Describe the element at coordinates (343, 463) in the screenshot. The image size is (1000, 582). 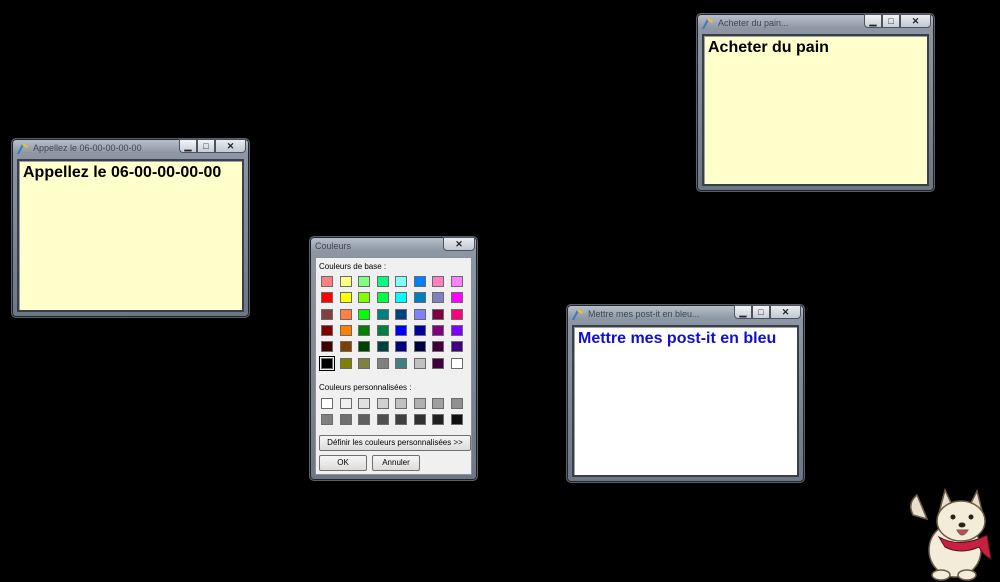
I see `ok-button: OK` at that location.